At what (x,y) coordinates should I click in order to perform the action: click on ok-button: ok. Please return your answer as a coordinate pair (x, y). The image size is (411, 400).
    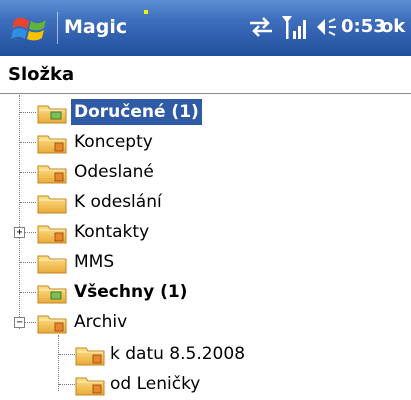
    Looking at the image, I should click on (393, 27).